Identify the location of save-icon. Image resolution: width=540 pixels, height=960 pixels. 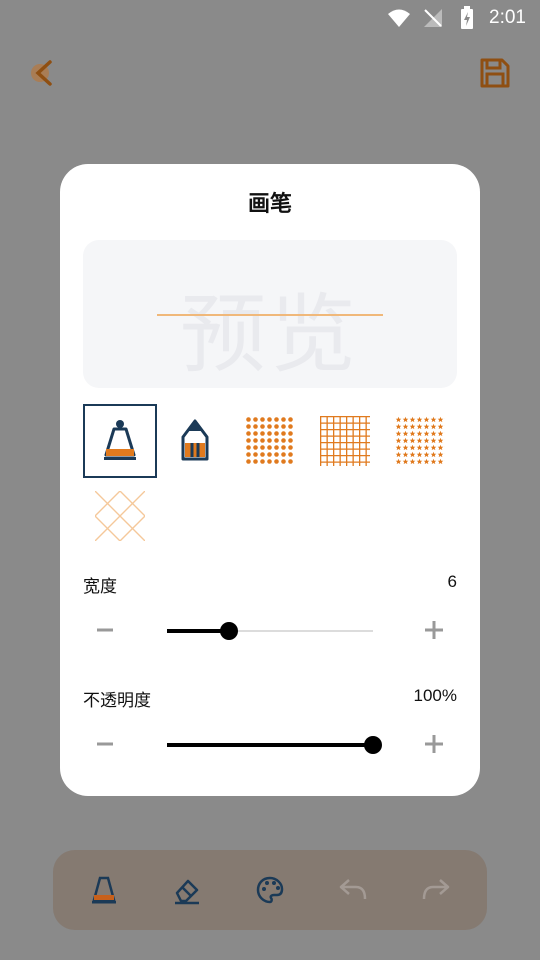
(495, 73).